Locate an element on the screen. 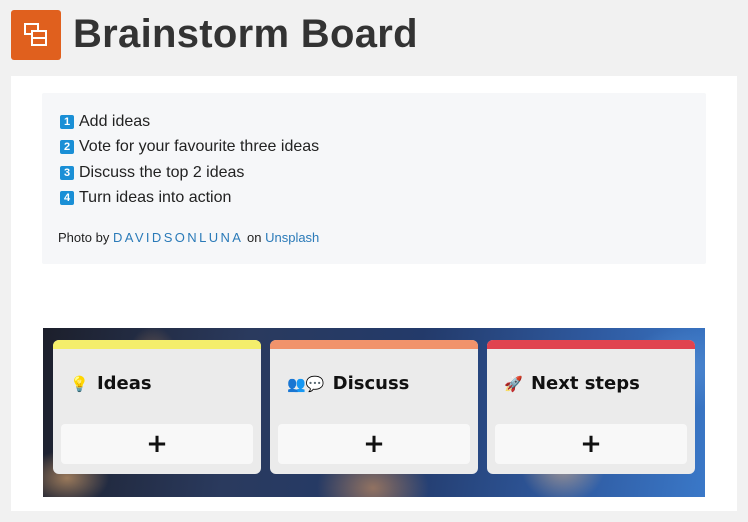 This screenshot has width=748, height=522. column-next-steps: 🚀 Next steps + is located at coordinates (591, 407).